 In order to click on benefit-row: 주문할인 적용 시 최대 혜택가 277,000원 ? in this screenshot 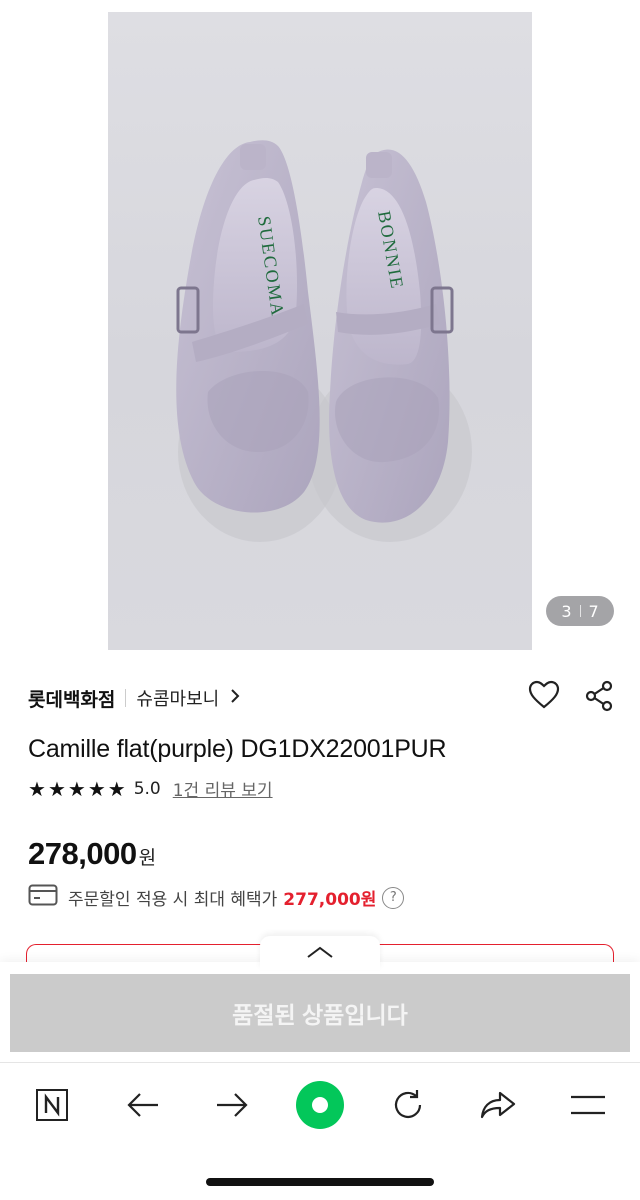, I will do `click(216, 897)`.